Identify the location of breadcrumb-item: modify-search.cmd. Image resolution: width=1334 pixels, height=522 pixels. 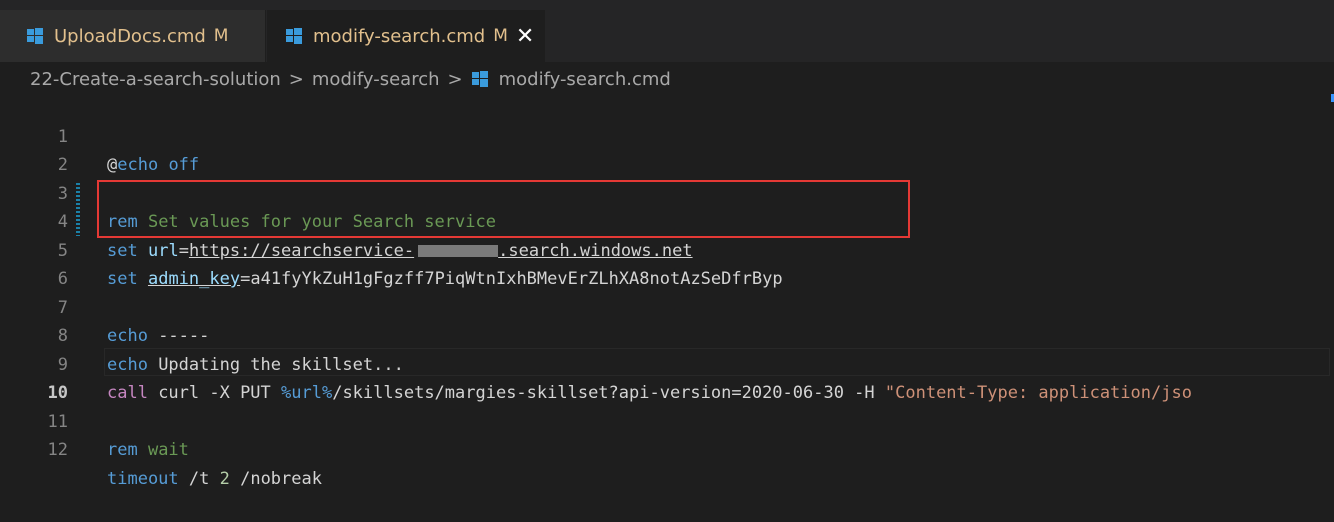
(585, 79).